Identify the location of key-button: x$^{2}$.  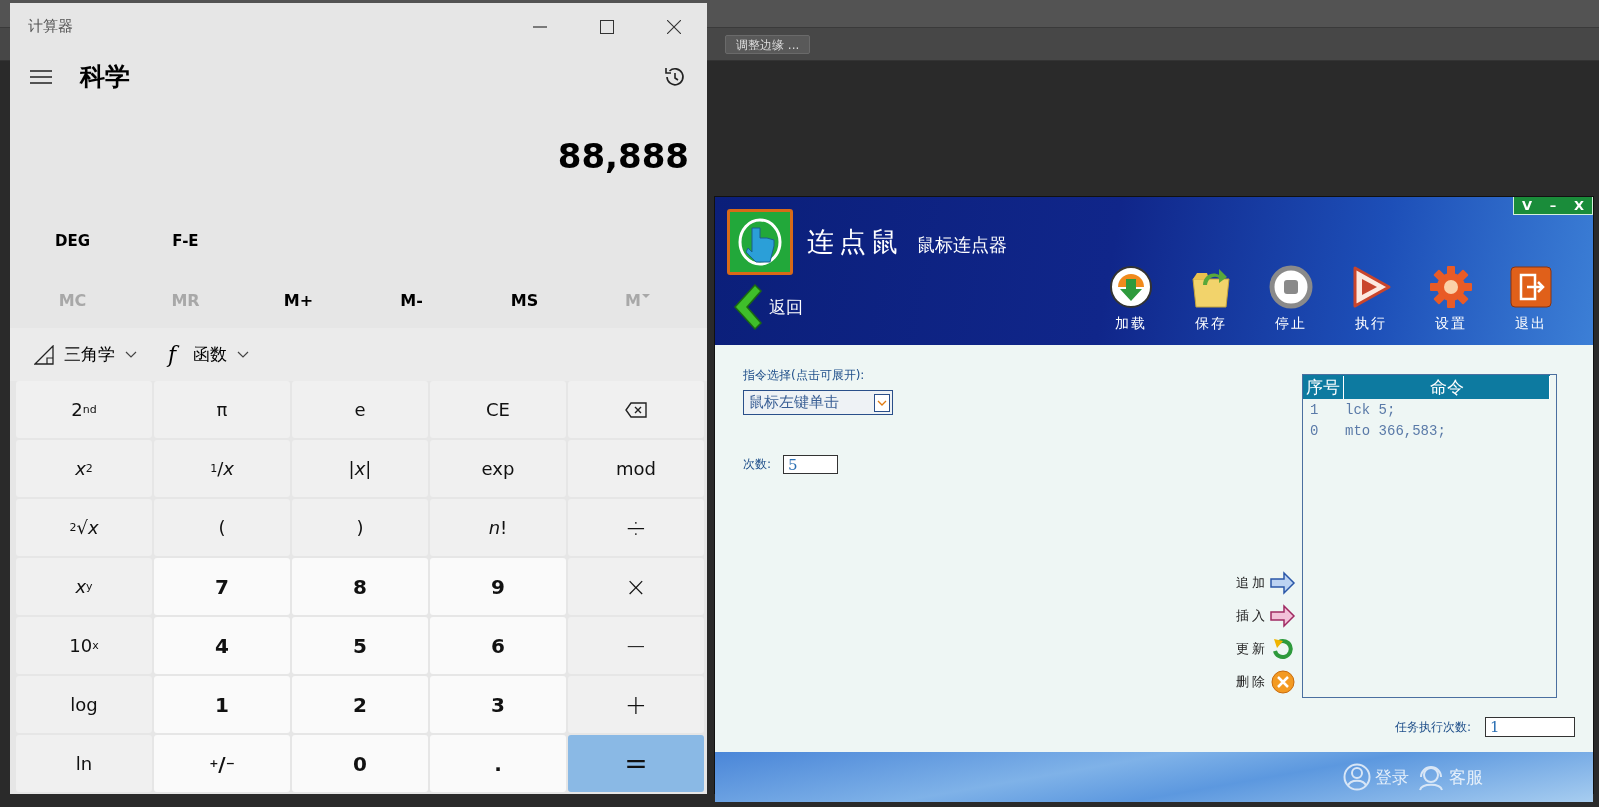
(84, 468).